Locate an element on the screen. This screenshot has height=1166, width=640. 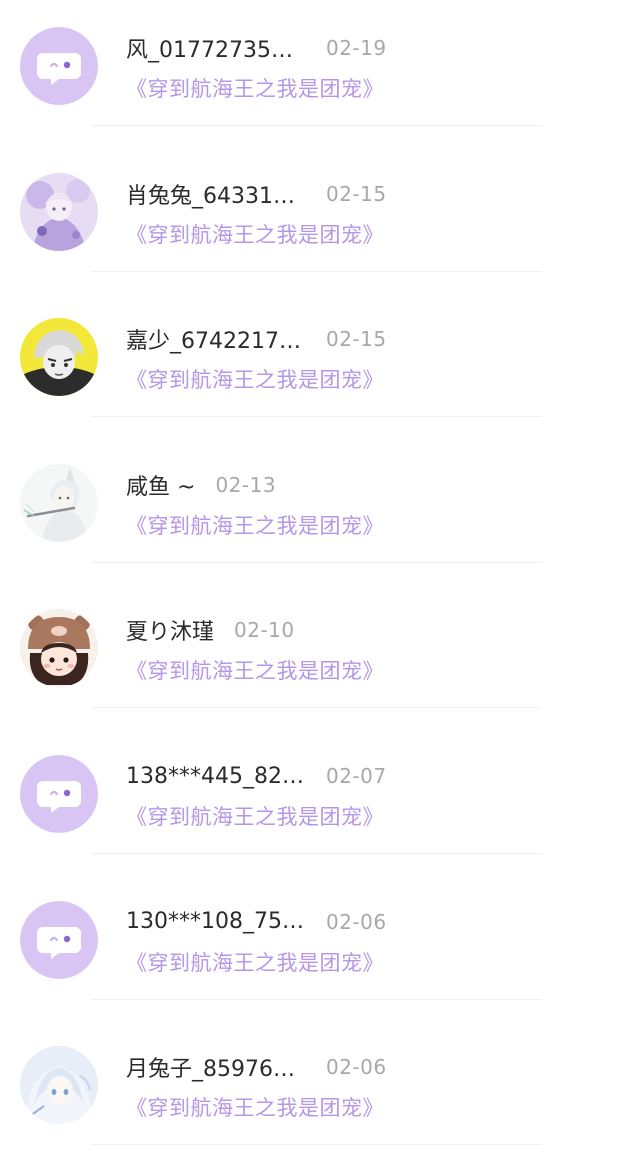
list-item: 咸鱼 ~ 02-13 《穿到航海王之我是团宠》 is located at coordinates (320, 510).